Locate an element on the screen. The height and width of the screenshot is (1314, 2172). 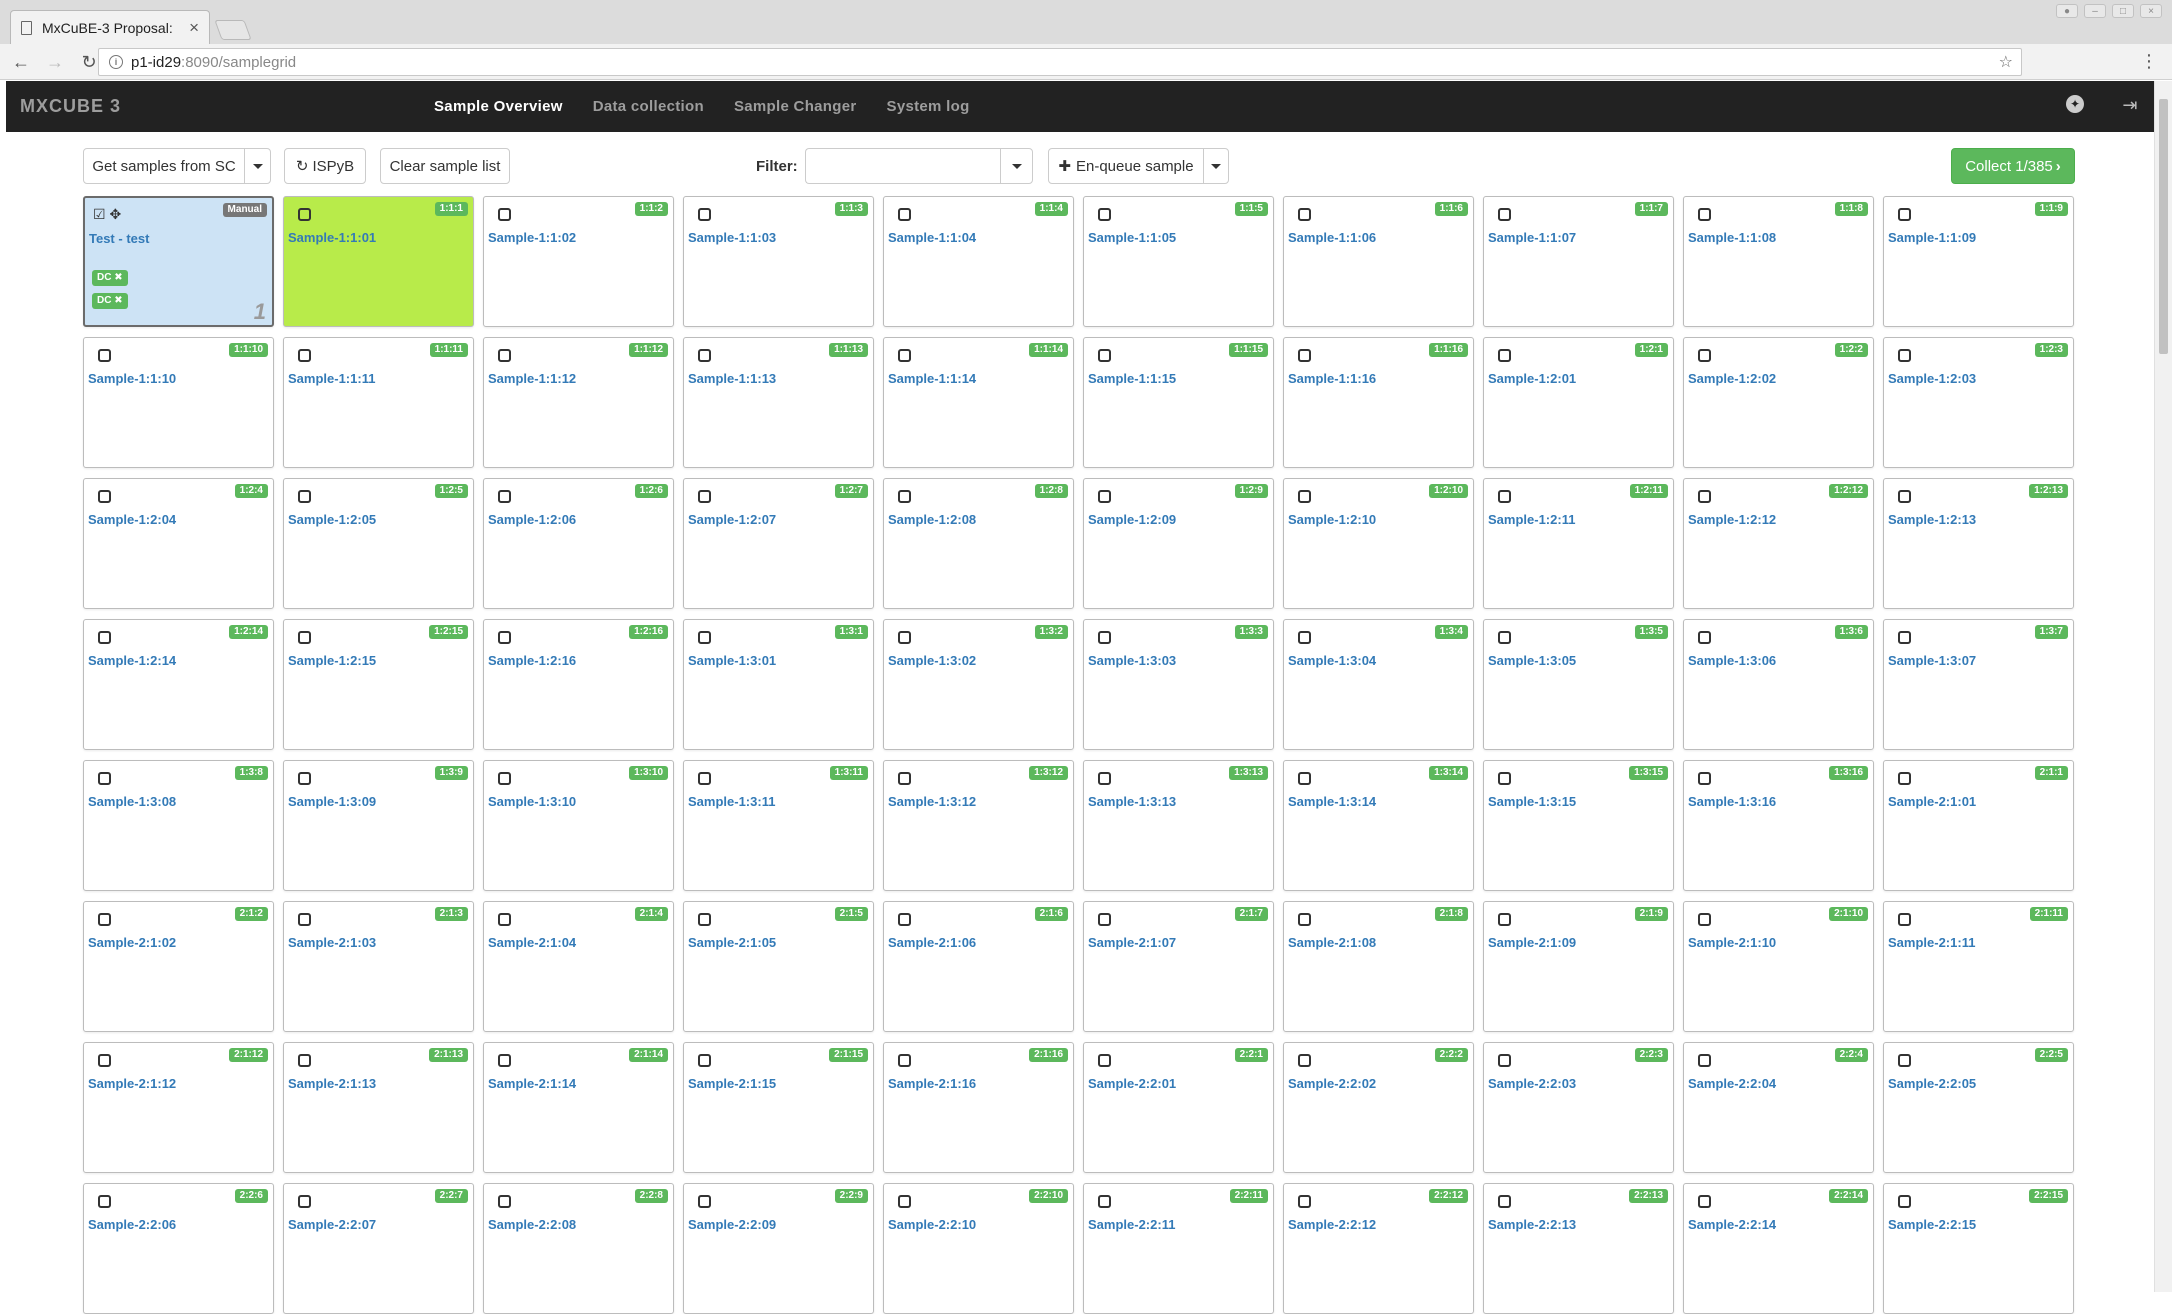
sample-card: 1:3:11 Sample-1:3:11 is located at coordinates (778, 825).